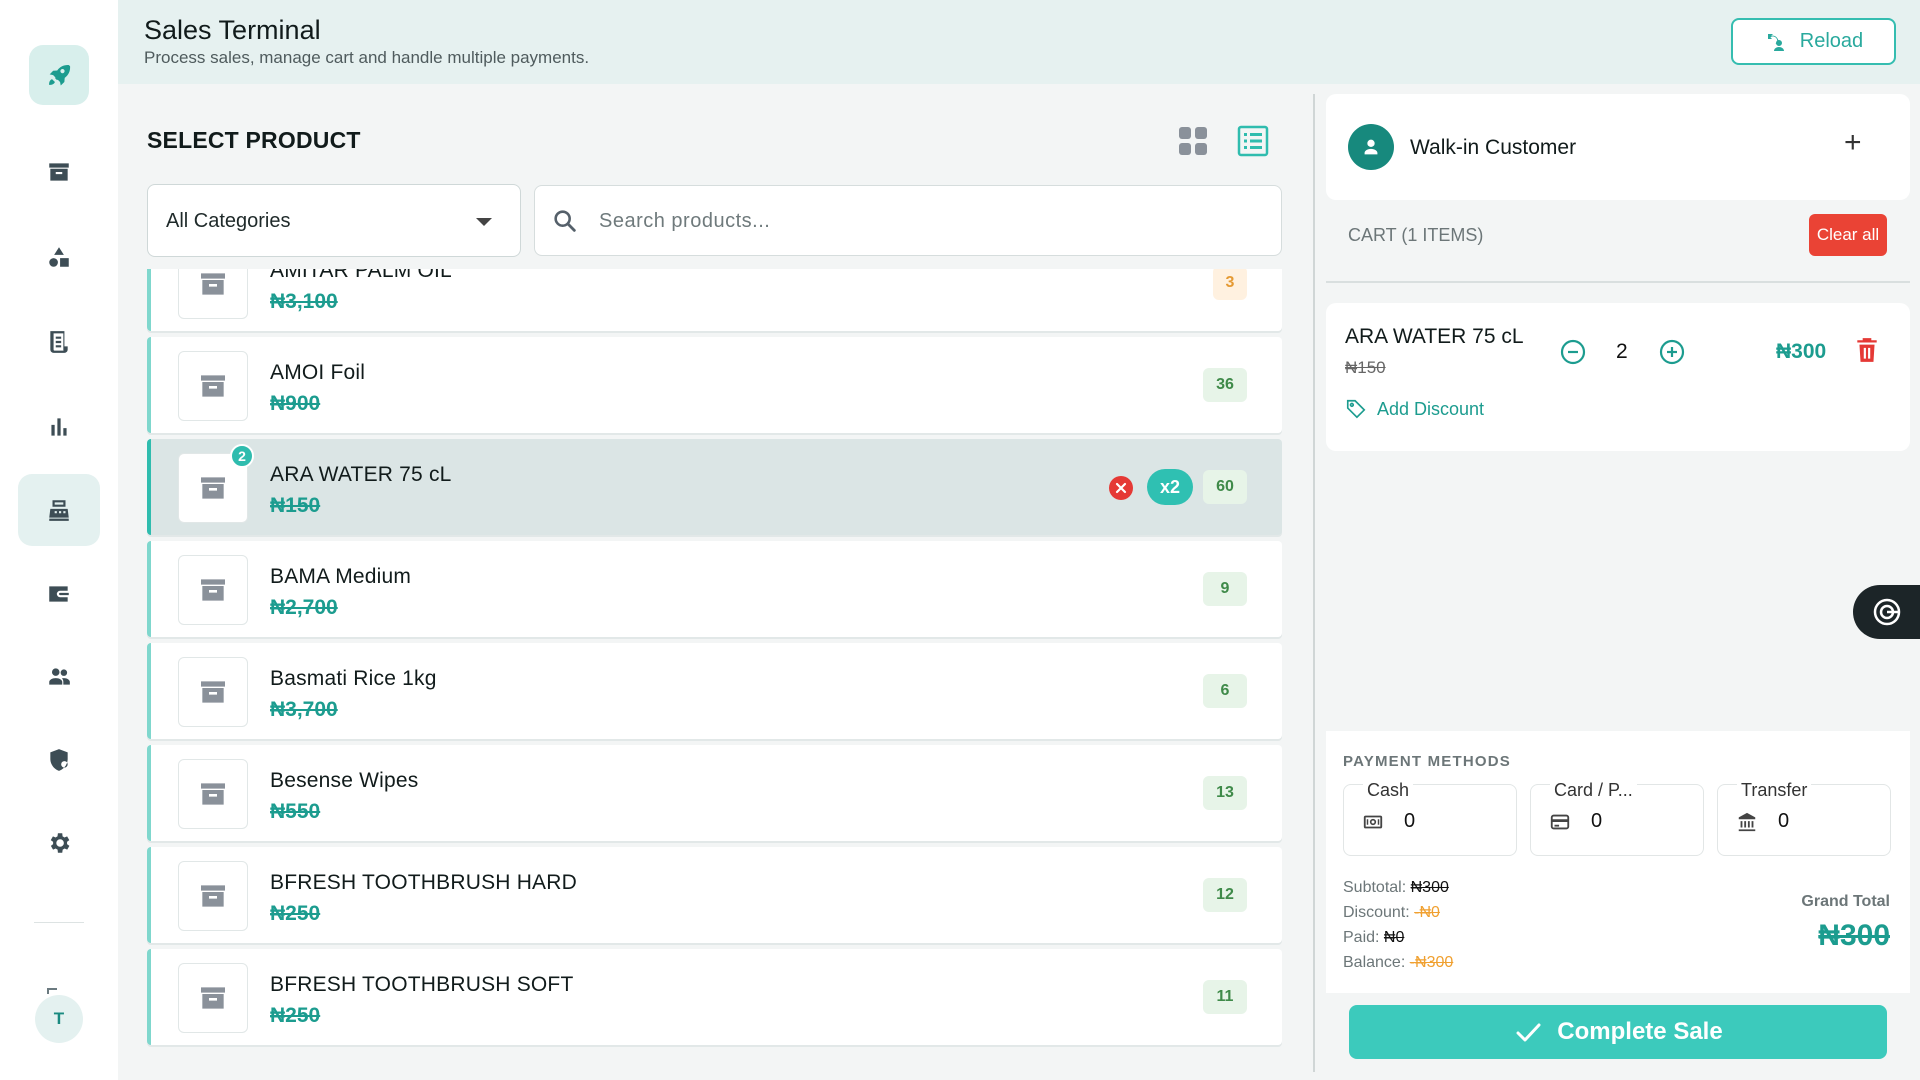  I want to click on product-row: Basmati Rice 1kg ₦3,700 6, so click(714, 691).